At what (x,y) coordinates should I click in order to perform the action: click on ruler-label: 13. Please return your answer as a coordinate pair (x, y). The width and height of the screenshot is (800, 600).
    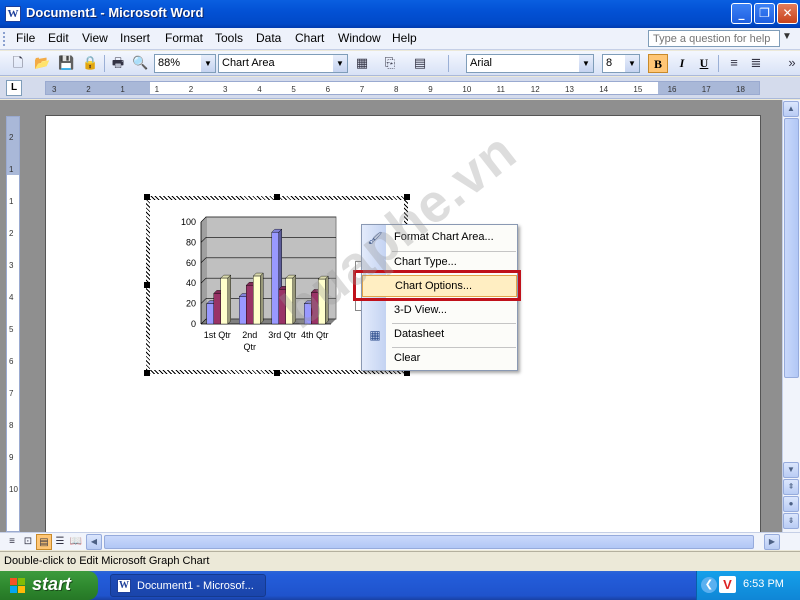
    Looking at the image, I should click on (569, 89).